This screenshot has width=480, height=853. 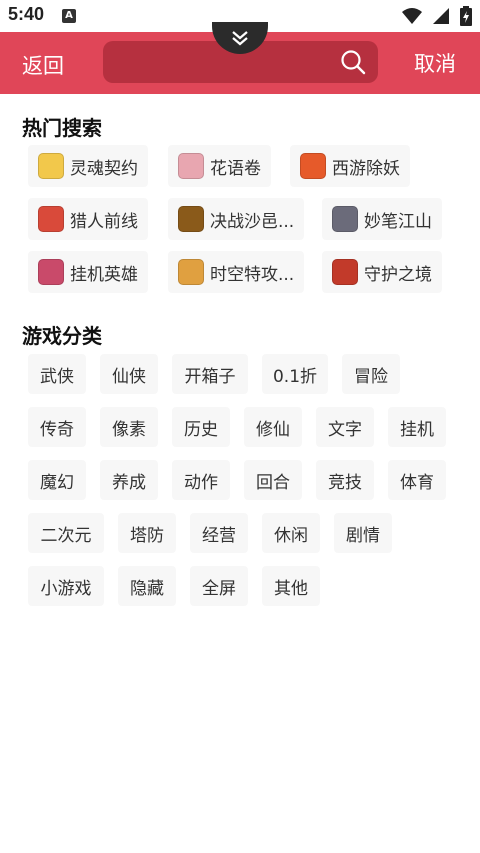 I want to click on category-chip: 武侠, so click(x=57, y=374).